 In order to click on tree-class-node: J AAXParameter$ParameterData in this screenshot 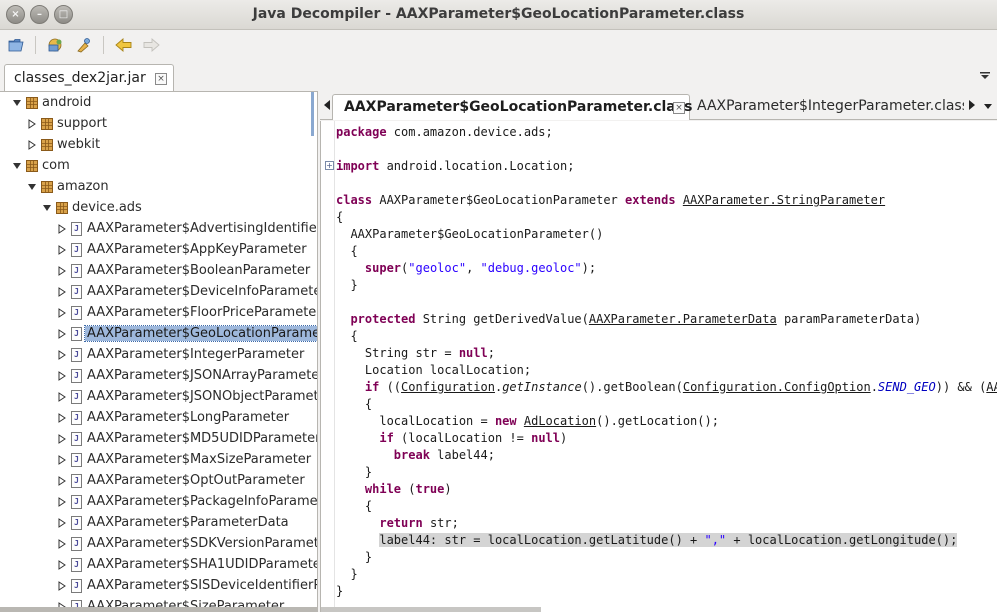, I will do `click(158, 523)`.